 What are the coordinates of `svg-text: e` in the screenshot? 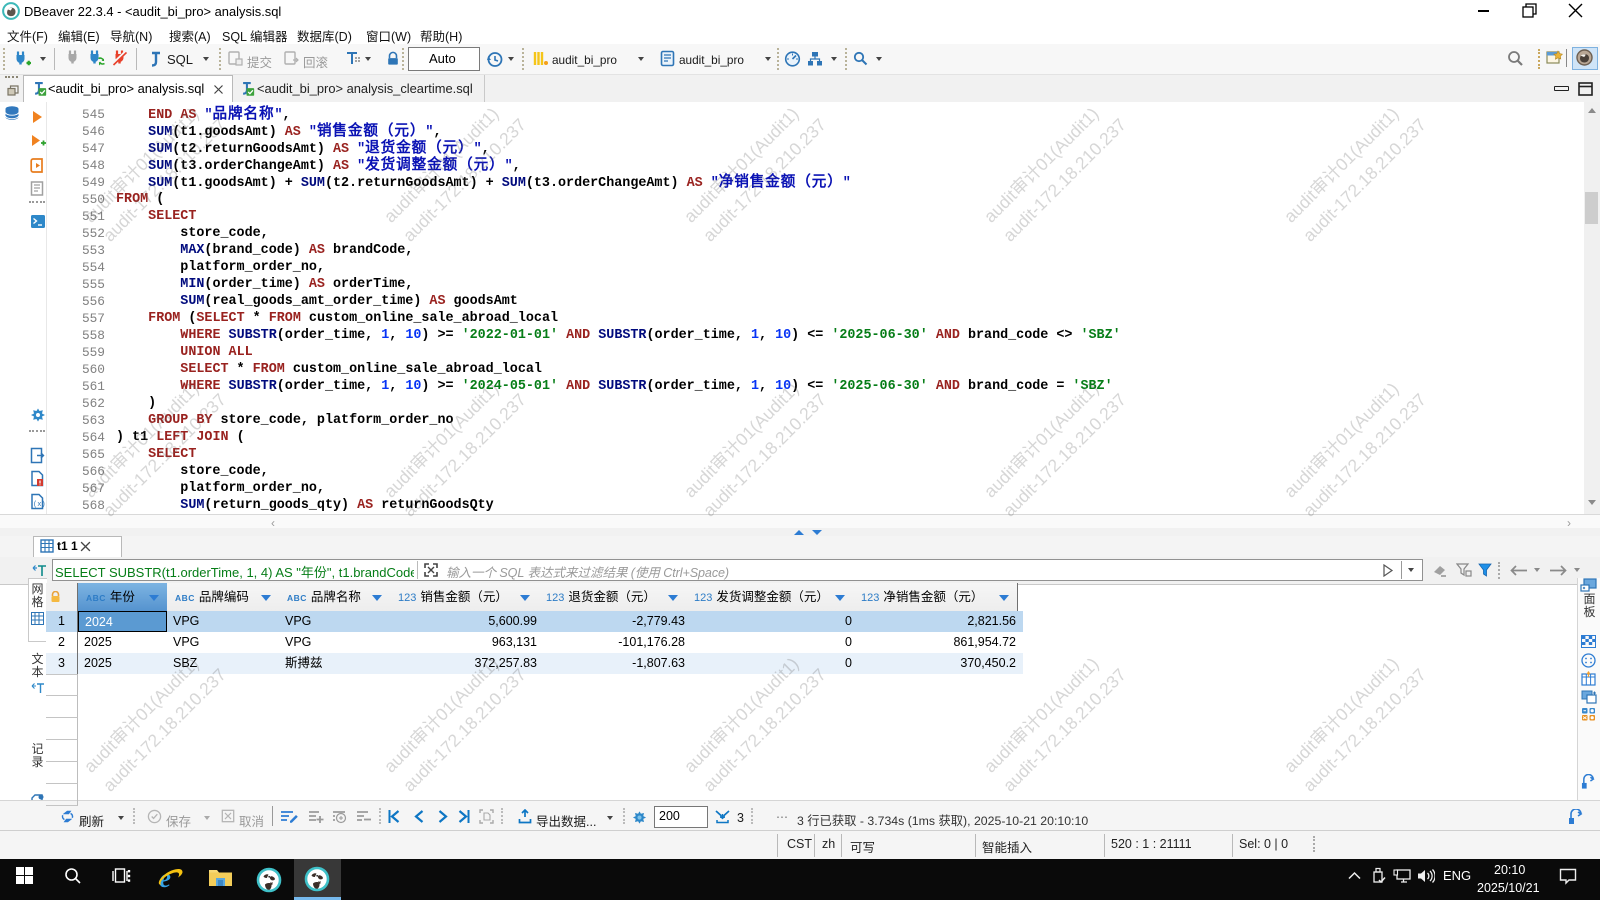 It's located at (165, 878).